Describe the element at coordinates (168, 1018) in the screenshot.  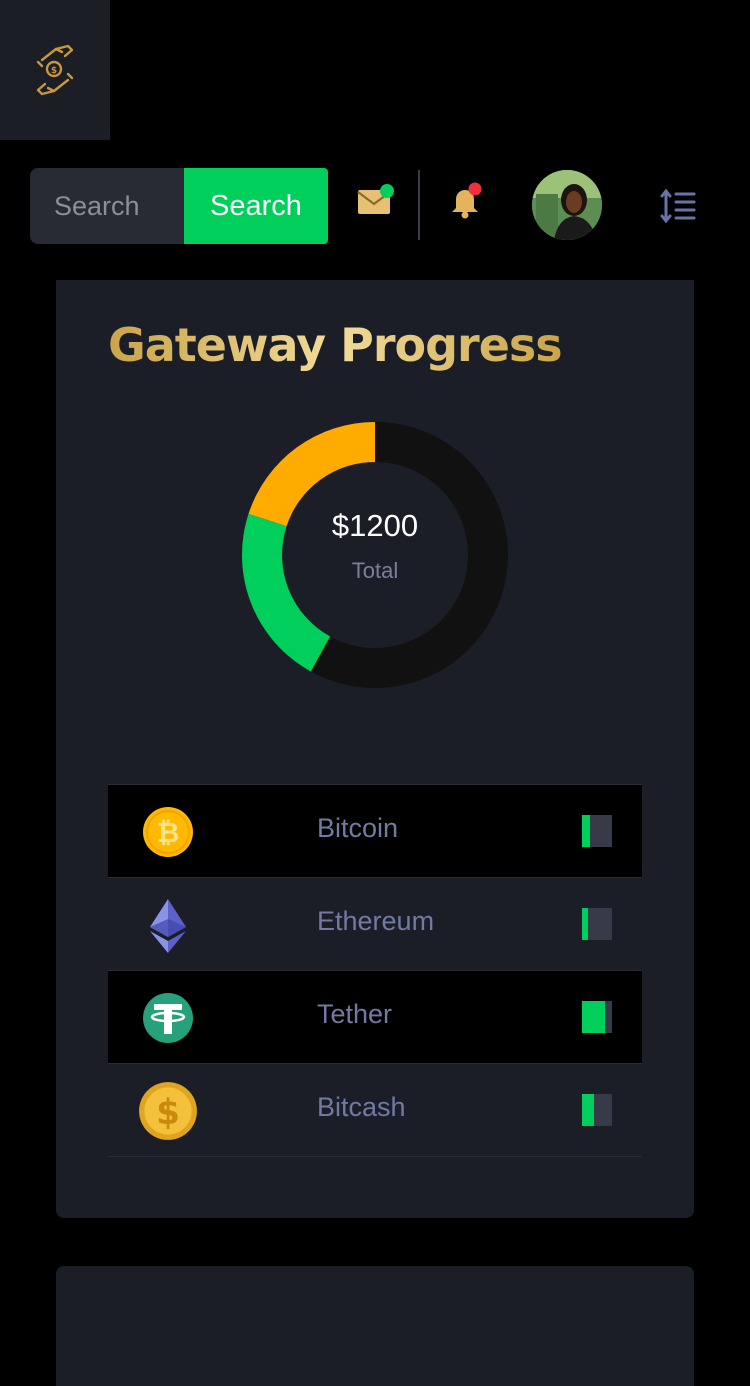
I see `tether-icon` at that location.